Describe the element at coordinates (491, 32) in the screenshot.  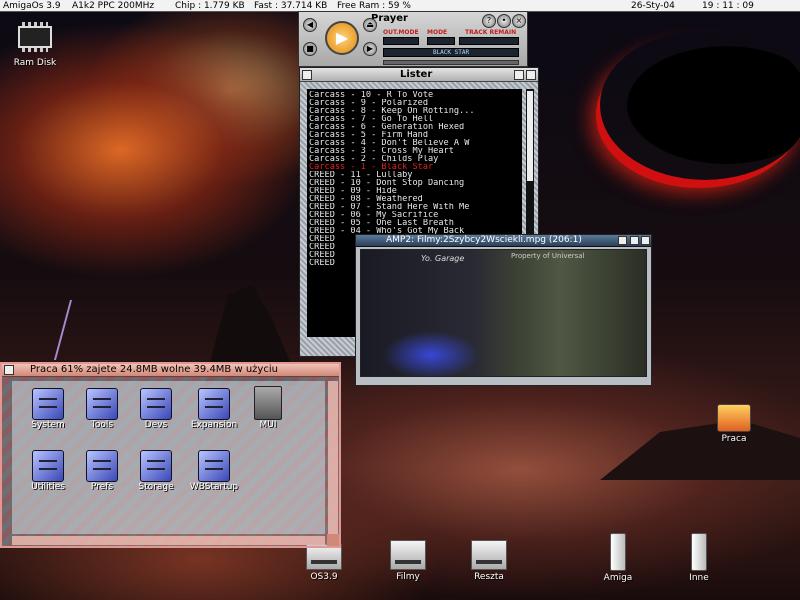
I see `track-remain-label: TRACK REMAIN` at that location.